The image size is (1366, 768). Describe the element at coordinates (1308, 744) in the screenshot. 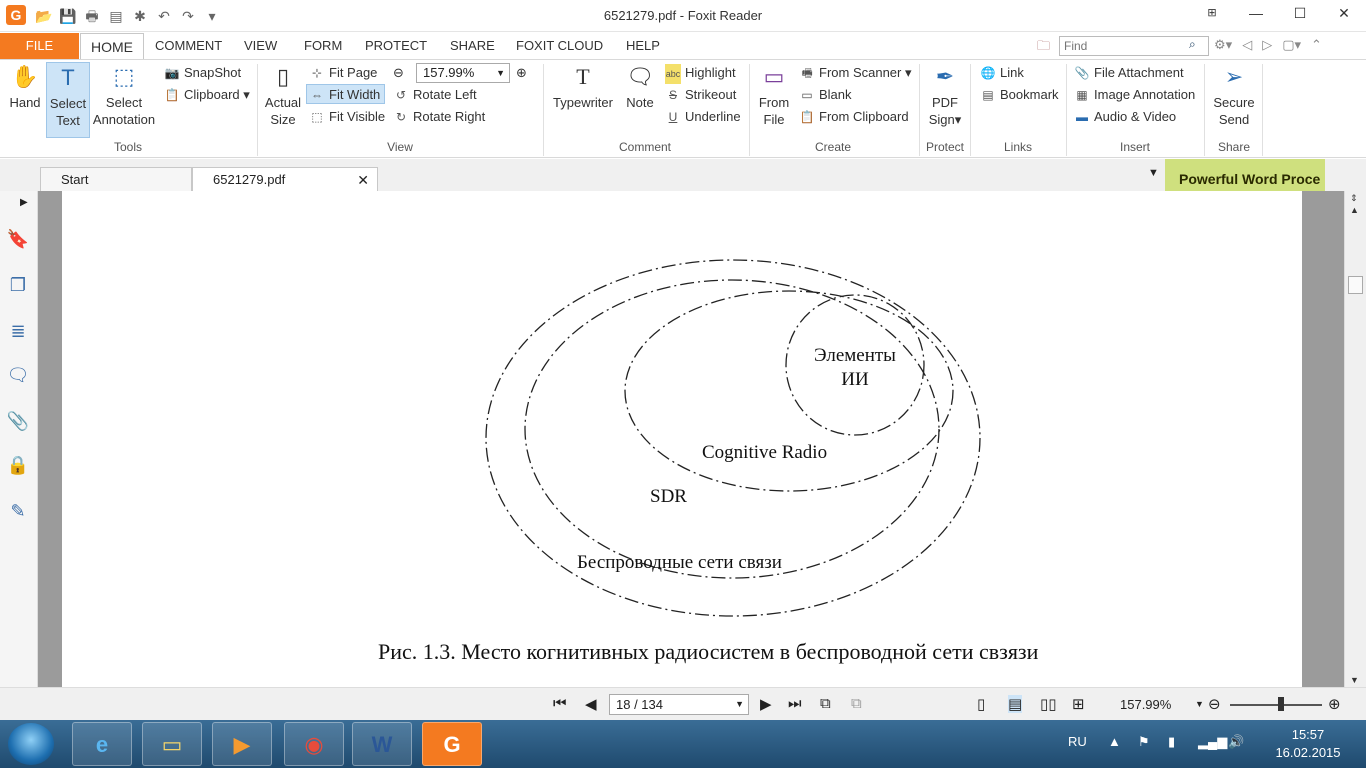

I see `system-clock: 15:57 16.02.2015` at that location.